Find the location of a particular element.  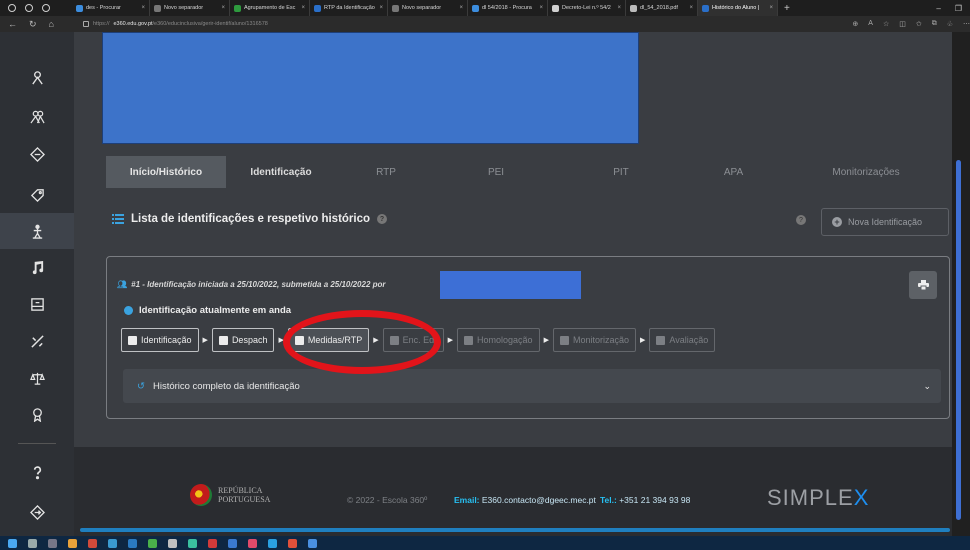

republica-line1: REPÚBLICA is located at coordinates (240, 490).